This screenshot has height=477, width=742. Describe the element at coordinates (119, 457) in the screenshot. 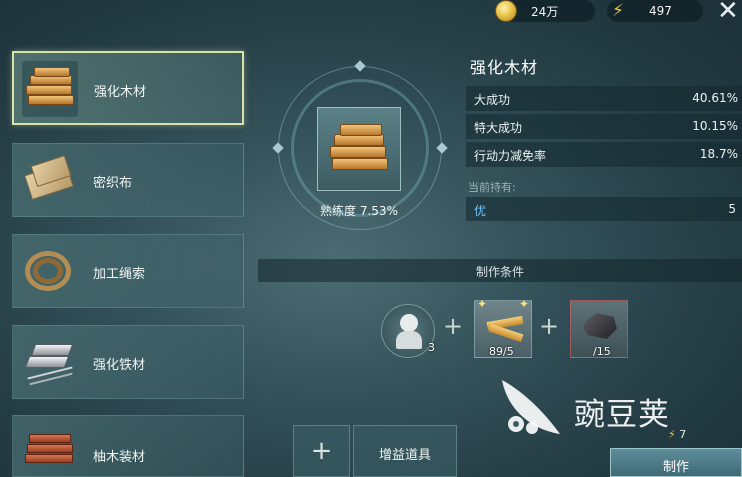

I see `material-item-label: 柚木装材` at that location.